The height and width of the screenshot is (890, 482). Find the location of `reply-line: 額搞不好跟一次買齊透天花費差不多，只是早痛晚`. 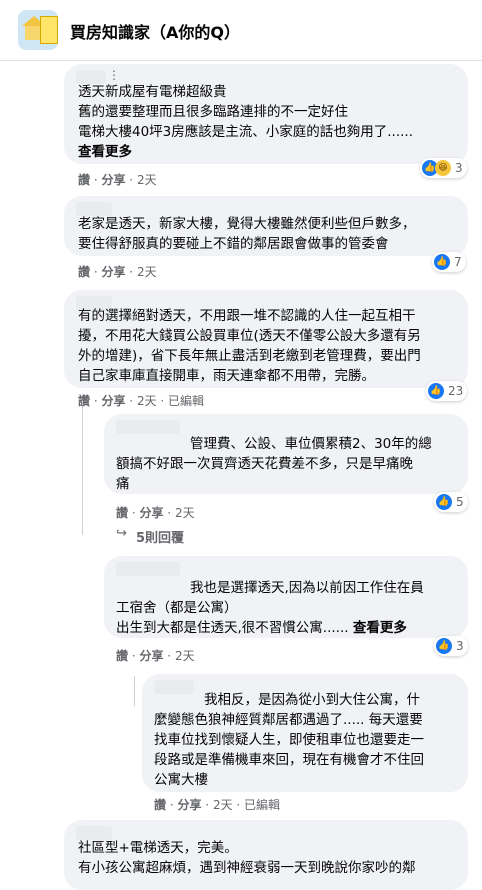

reply-line: 額搞不好跟一次買齊透天花費差不多，只是早痛晚 is located at coordinates (264, 464).